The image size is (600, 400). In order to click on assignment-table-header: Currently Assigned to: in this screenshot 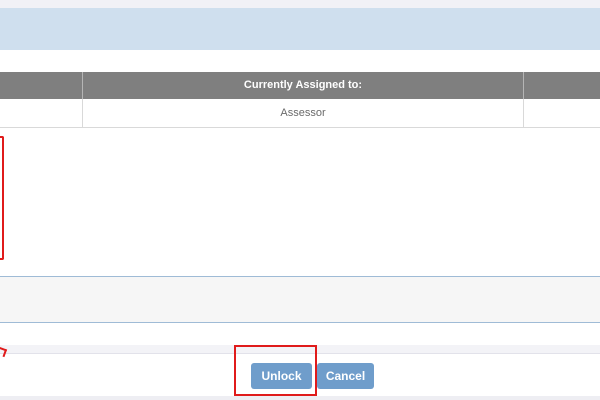, I will do `click(300, 85)`.